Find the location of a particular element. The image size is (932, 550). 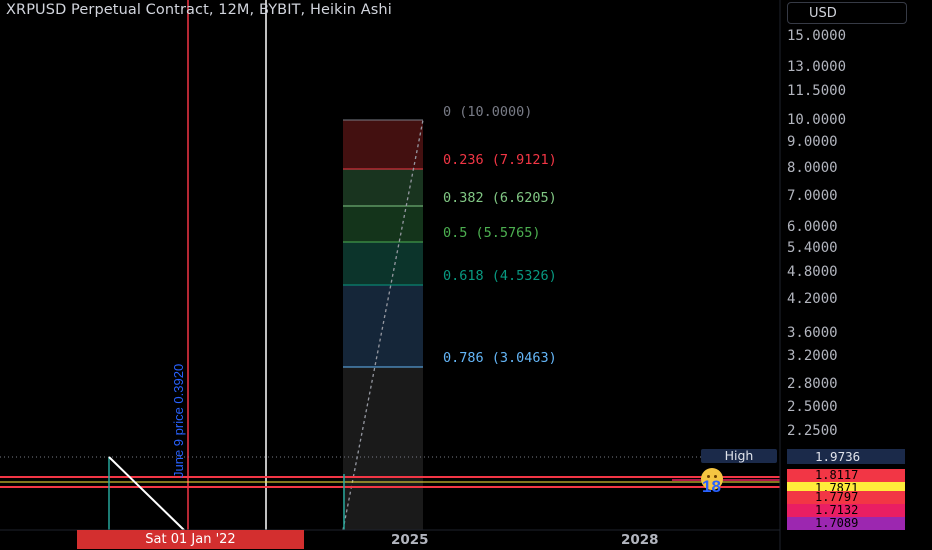

price-tick: 2.5000 is located at coordinates (812, 407).